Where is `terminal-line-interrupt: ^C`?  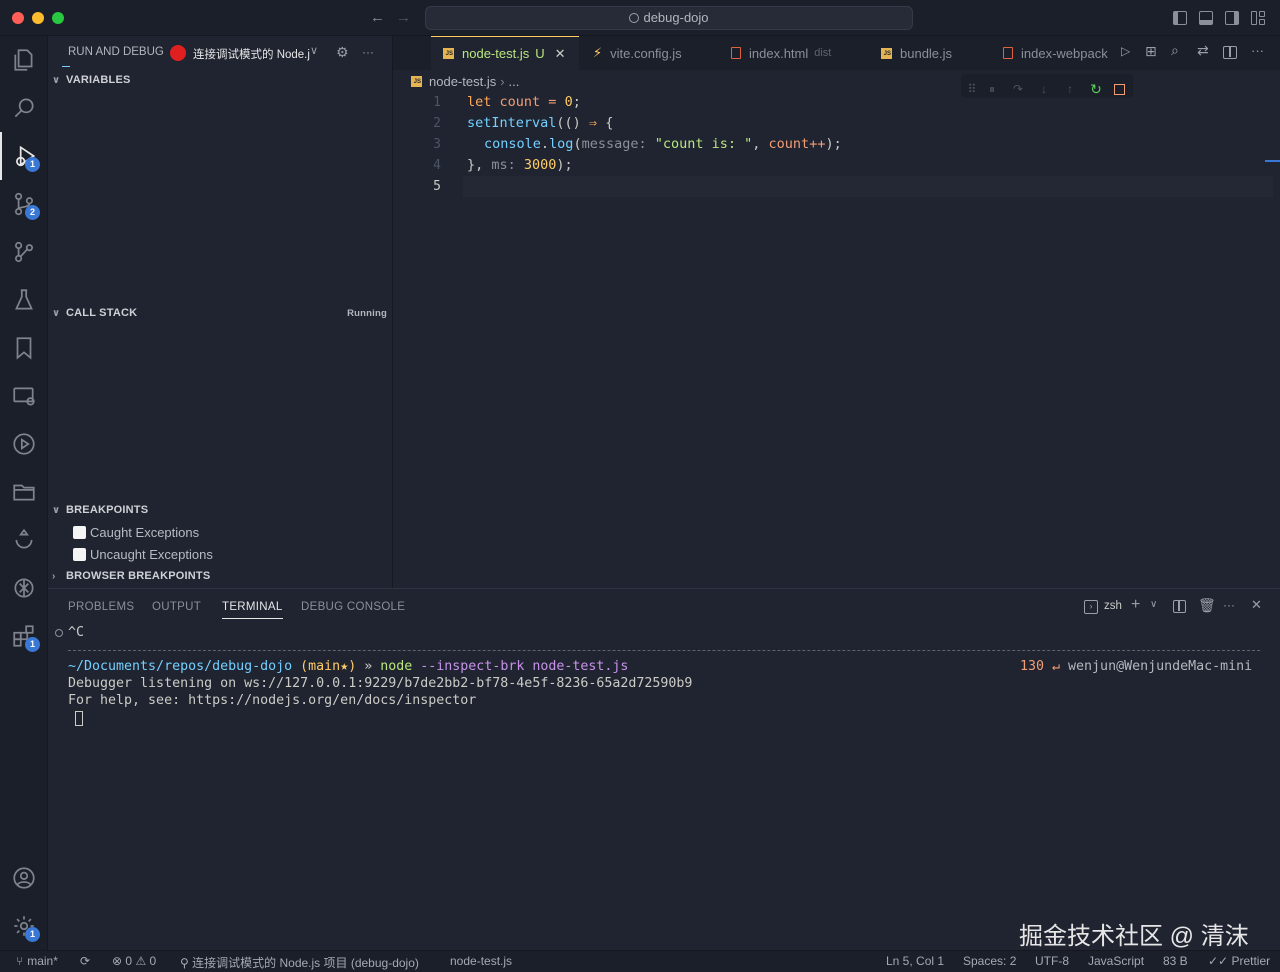
terminal-line-interrupt: ^C is located at coordinates (76, 632).